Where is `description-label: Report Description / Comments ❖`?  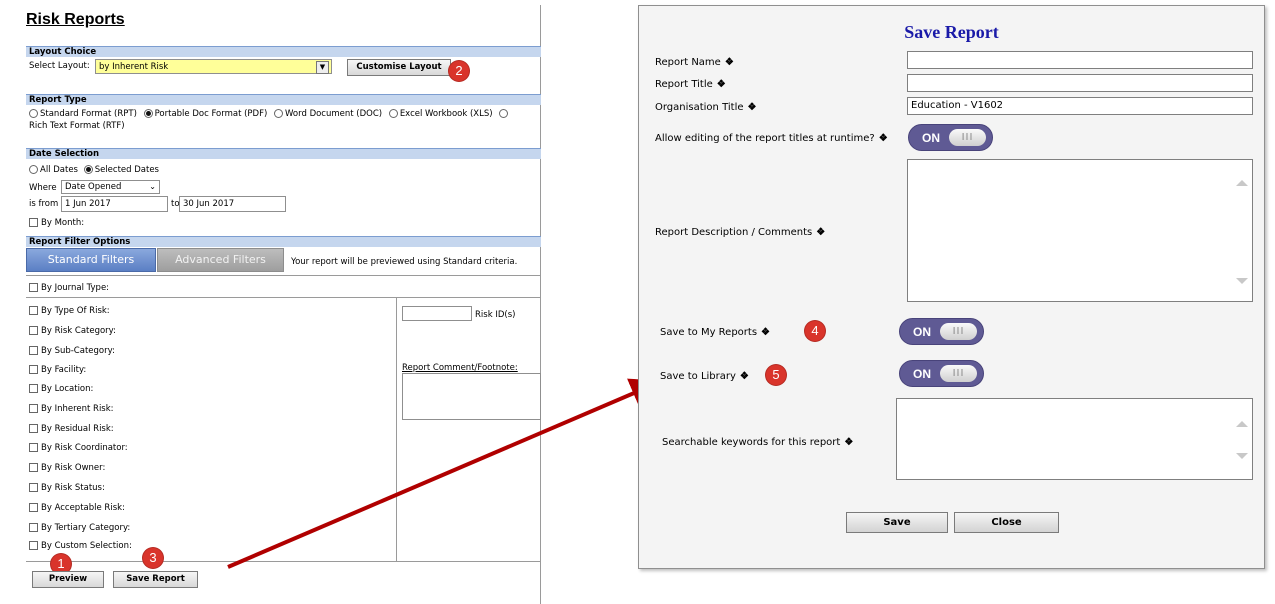
description-label: Report Description / Comments ❖ is located at coordinates (740, 232).